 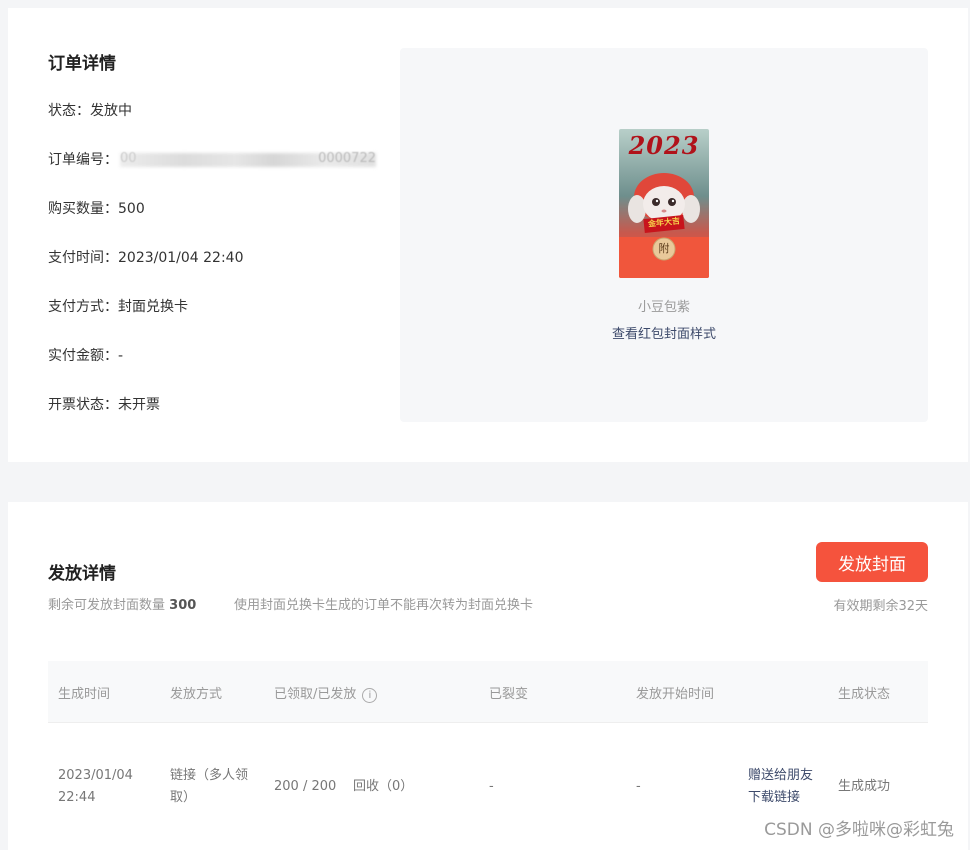 I want to click on invoice-label: 开票状态：, so click(x=83, y=405).